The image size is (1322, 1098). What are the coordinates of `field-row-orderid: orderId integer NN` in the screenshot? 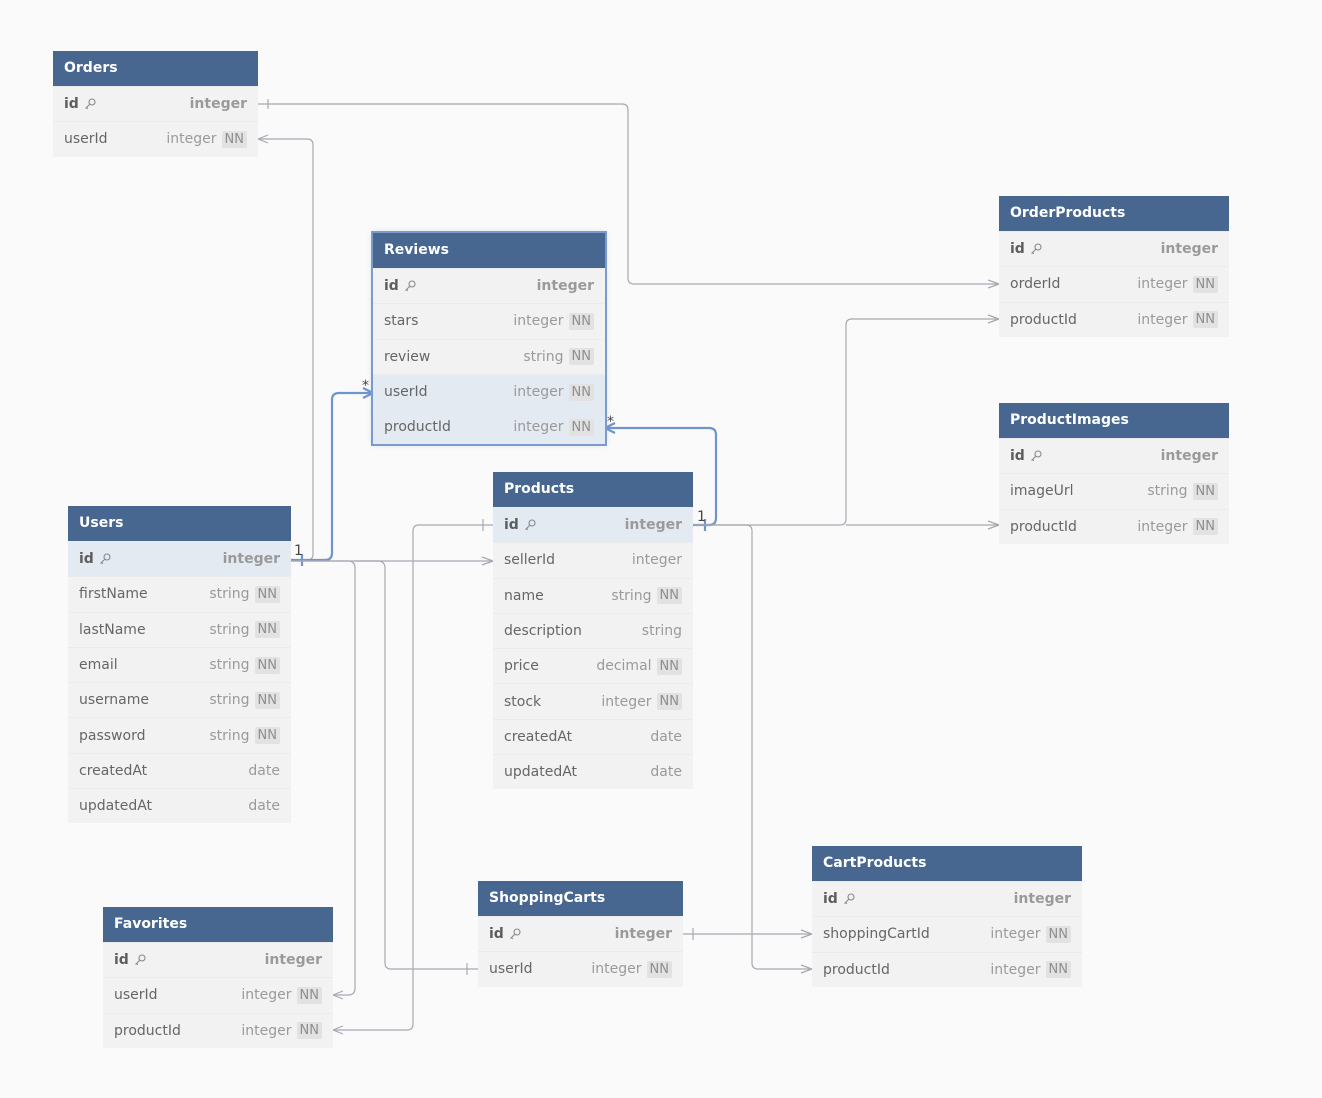 It's located at (1114, 283).